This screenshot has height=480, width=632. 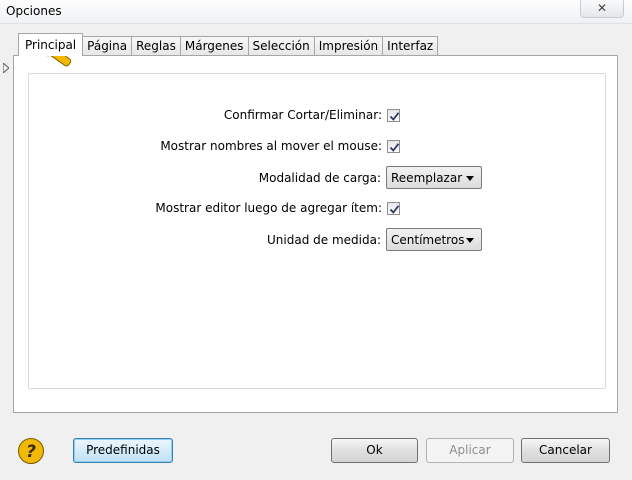 What do you see at coordinates (214, 46) in the screenshot?
I see `tab-margenes: Márgenes` at bounding box center [214, 46].